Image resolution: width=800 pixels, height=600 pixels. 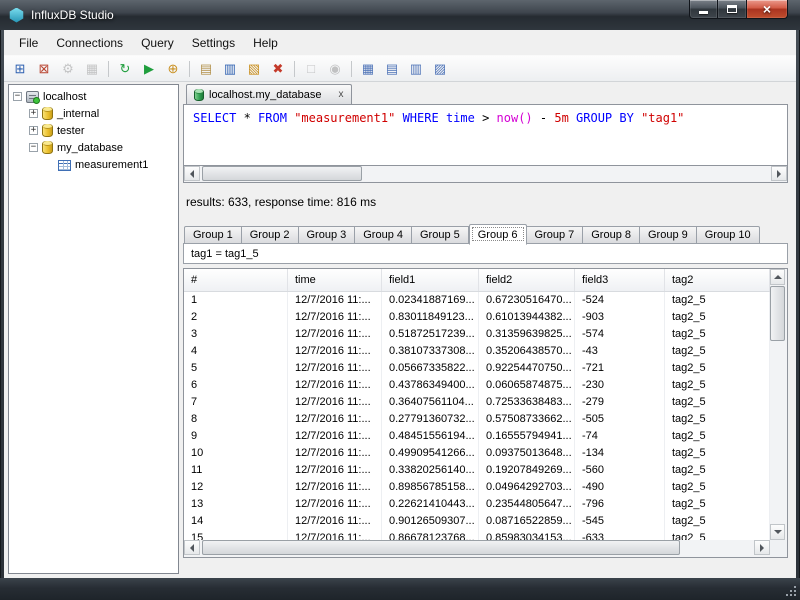 What do you see at coordinates (327, 235) in the screenshot?
I see `group-tab-3: Group 3` at bounding box center [327, 235].